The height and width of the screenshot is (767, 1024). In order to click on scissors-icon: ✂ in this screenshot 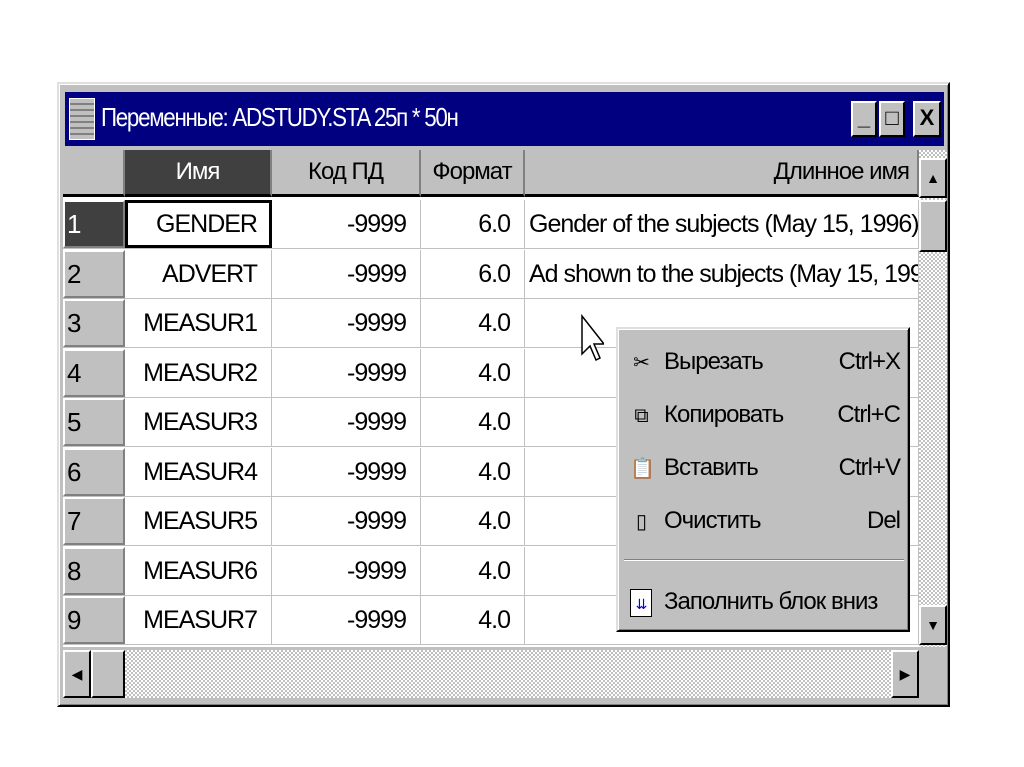, I will do `click(641, 363)`.